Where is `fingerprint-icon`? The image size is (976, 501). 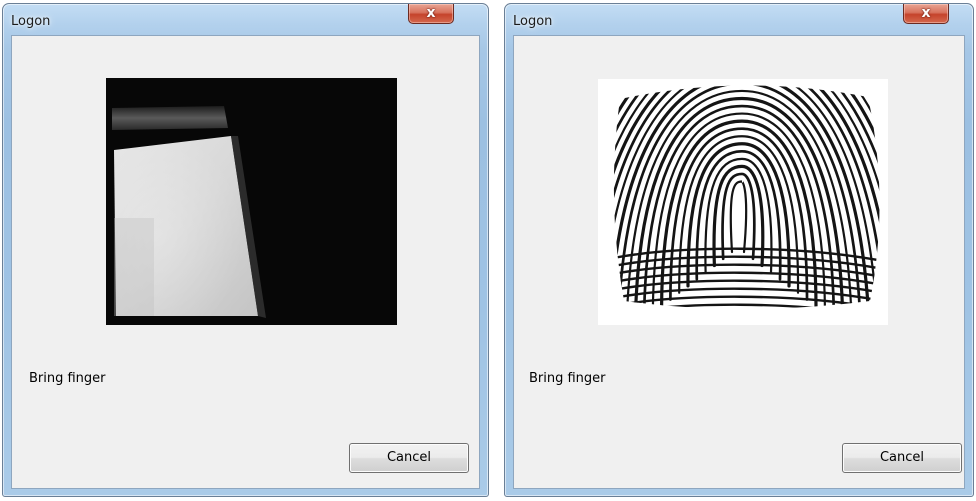 fingerprint-icon is located at coordinates (743, 202).